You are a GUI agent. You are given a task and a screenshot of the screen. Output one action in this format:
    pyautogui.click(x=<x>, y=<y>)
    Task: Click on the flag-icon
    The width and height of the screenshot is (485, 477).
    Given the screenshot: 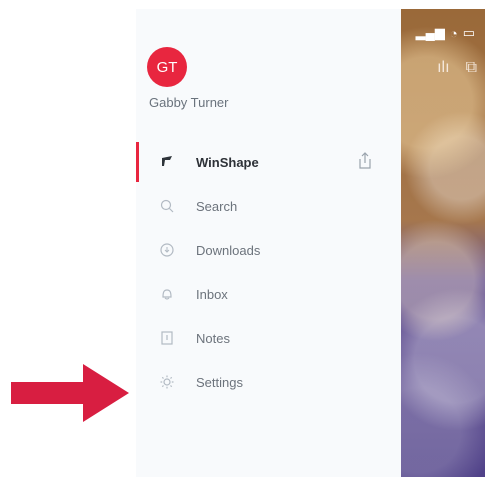 What is the action you would take?
    pyautogui.click(x=167, y=162)
    